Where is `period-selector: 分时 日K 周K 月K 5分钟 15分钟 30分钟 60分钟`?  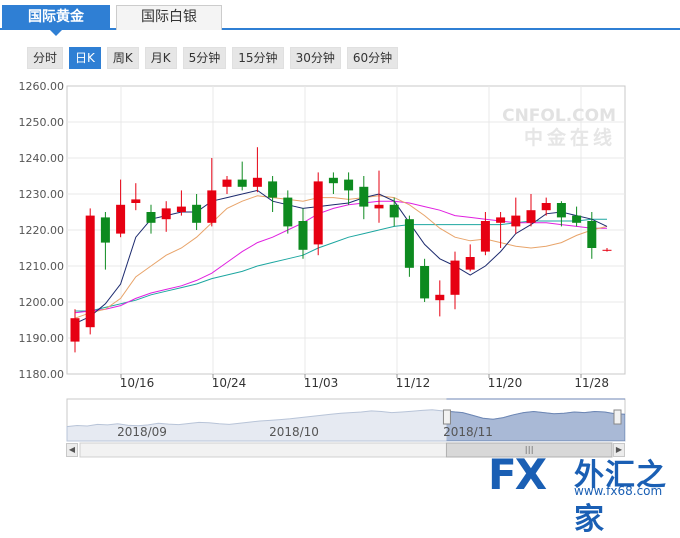 period-selector: 分时 日K 周K 月K 5分钟 15分钟 30分钟 60分钟 is located at coordinates (215, 58).